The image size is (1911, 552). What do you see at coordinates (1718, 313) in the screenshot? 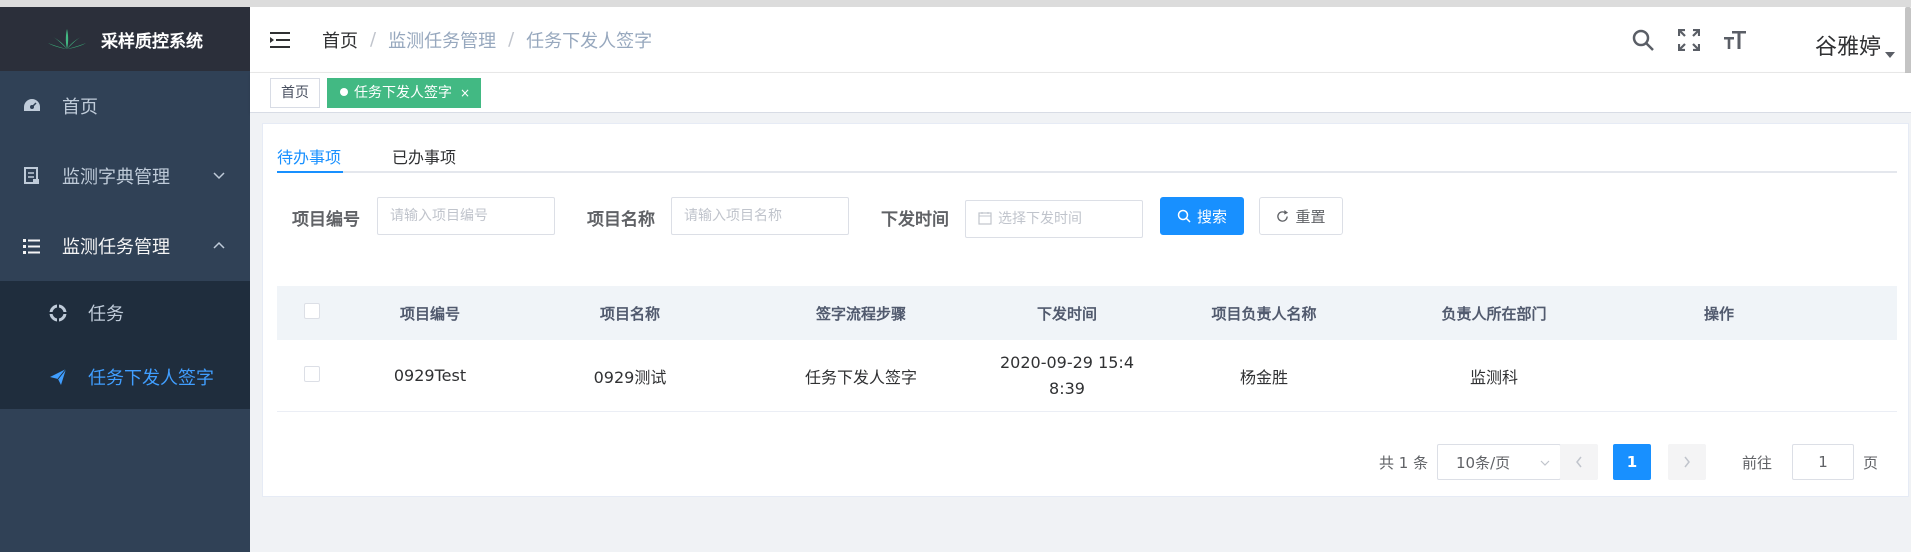
I see `column-header: 操作` at bounding box center [1718, 313].